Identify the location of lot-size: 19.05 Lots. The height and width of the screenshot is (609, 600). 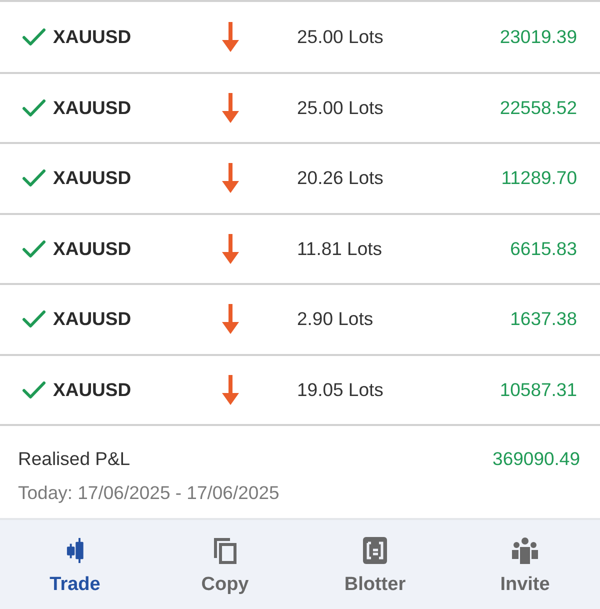
(340, 389).